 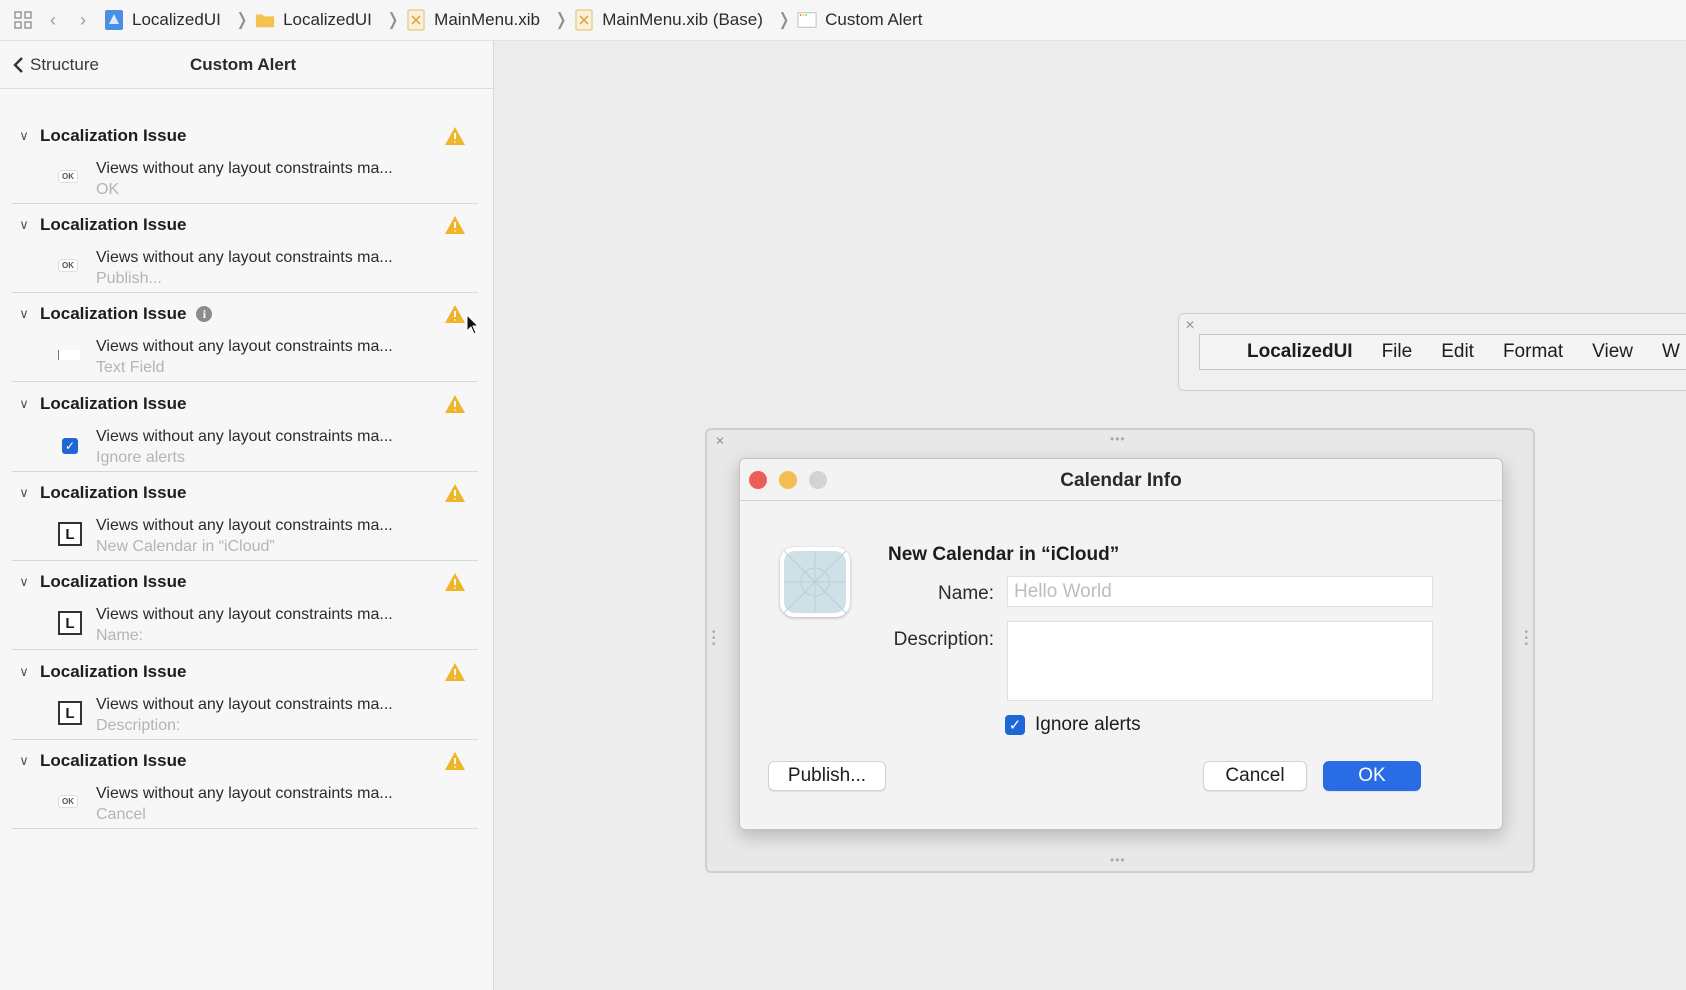 What do you see at coordinates (1372, 776) in the screenshot?
I see `ok-button: OK` at bounding box center [1372, 776].